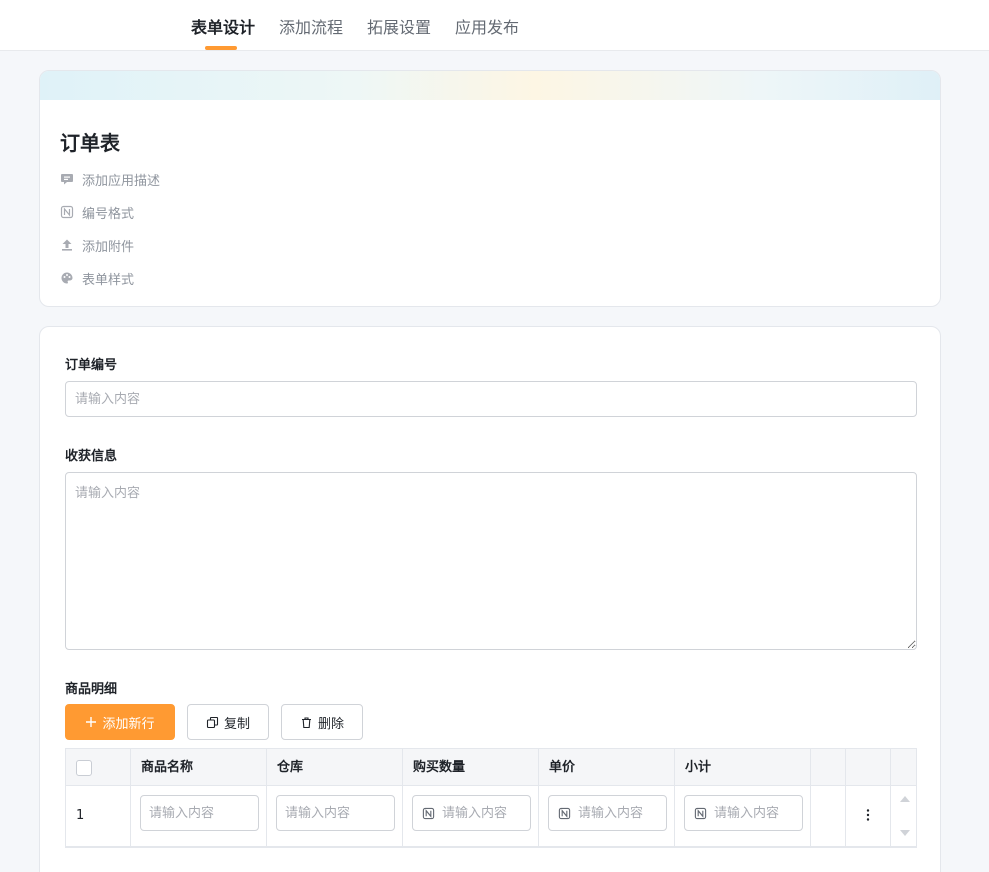 This screenshot has width=989, height=872. I want to click on comment-icon, so click(67, 179).